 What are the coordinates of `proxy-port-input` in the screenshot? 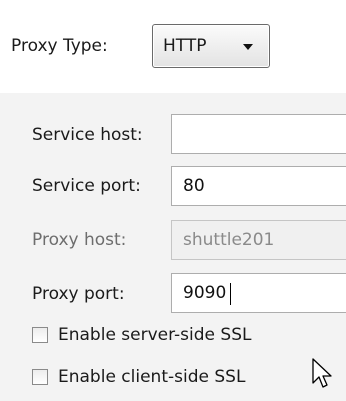 It's located at (259, 293).